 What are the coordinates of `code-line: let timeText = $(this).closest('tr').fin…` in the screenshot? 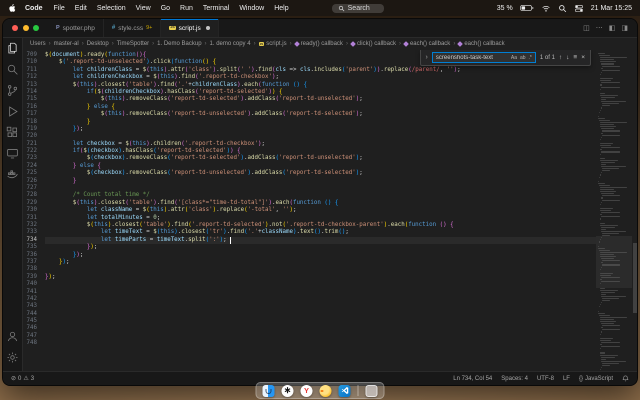 It's located at (320, 232).